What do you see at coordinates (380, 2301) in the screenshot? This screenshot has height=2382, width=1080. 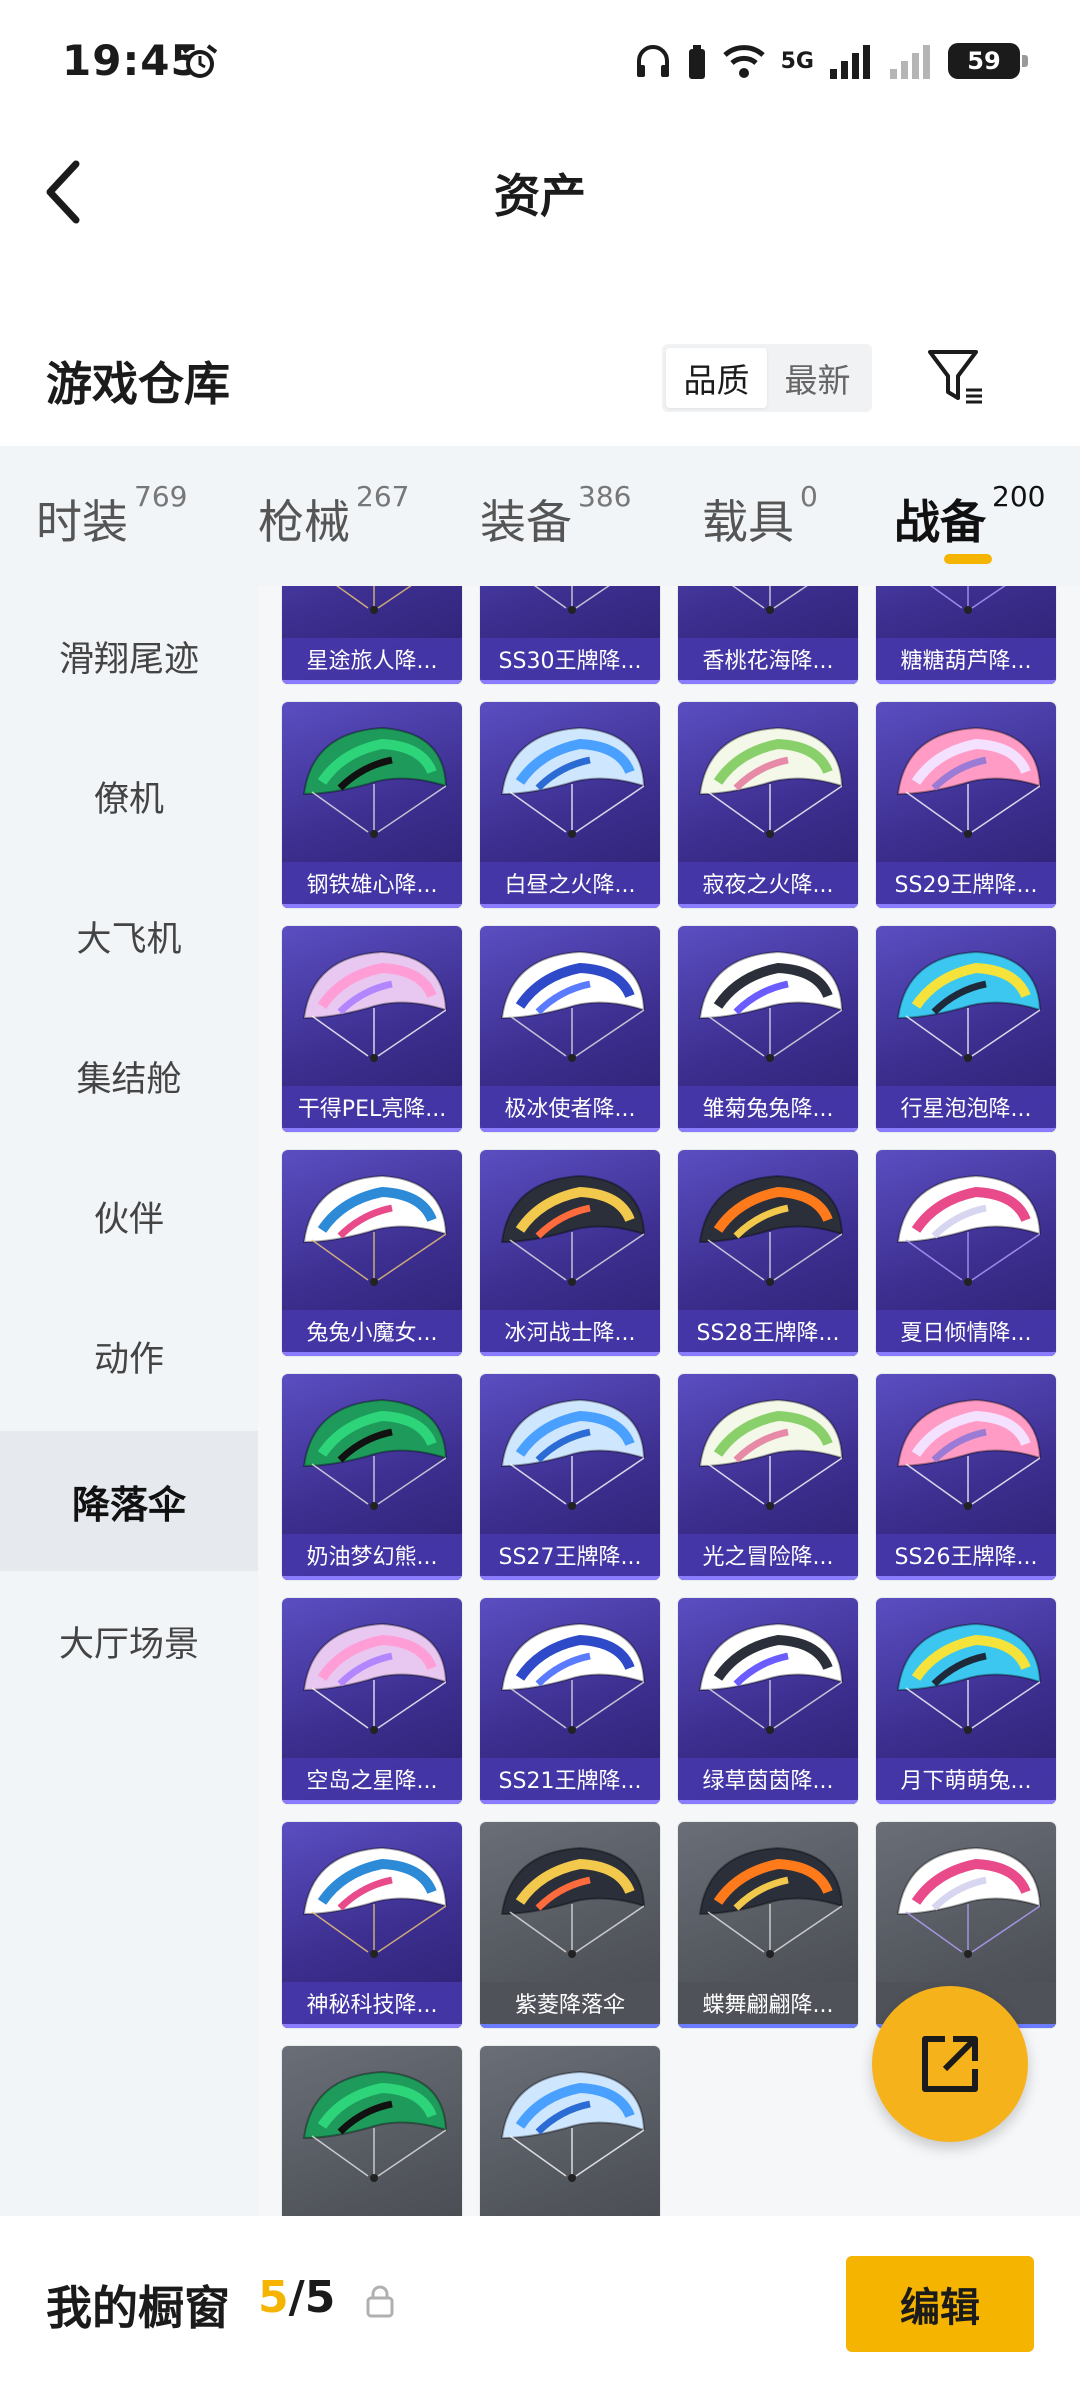 I see `lock-icon` at bounding box center [380, 2301].